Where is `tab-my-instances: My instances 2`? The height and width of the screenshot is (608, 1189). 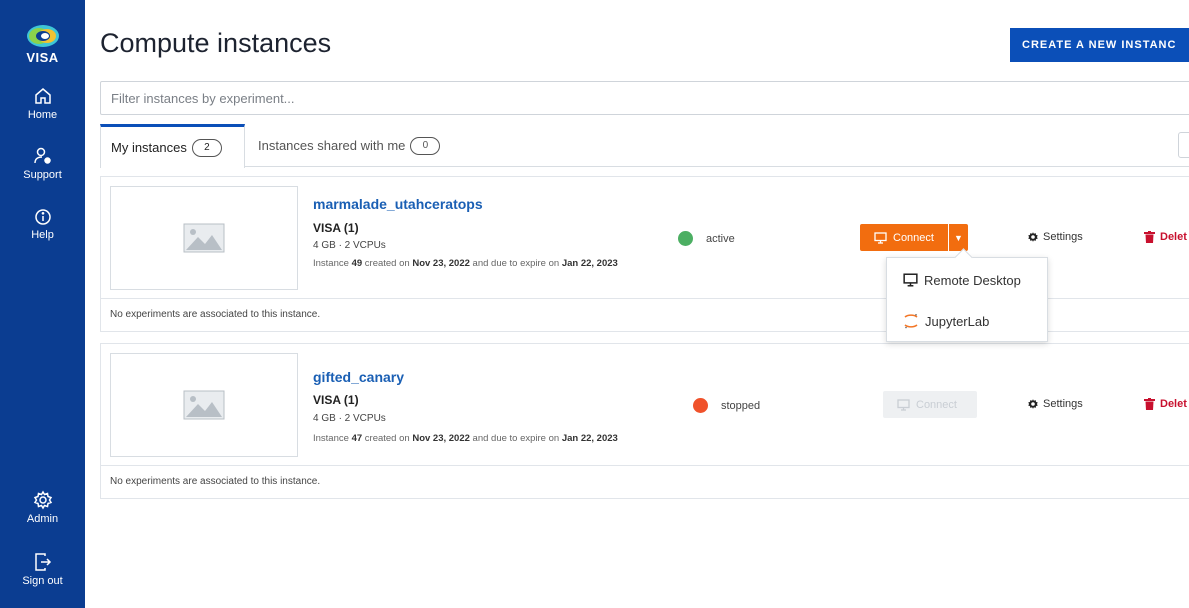 tab-my-instances: My instances 2 is located at coordinates (172, 146).